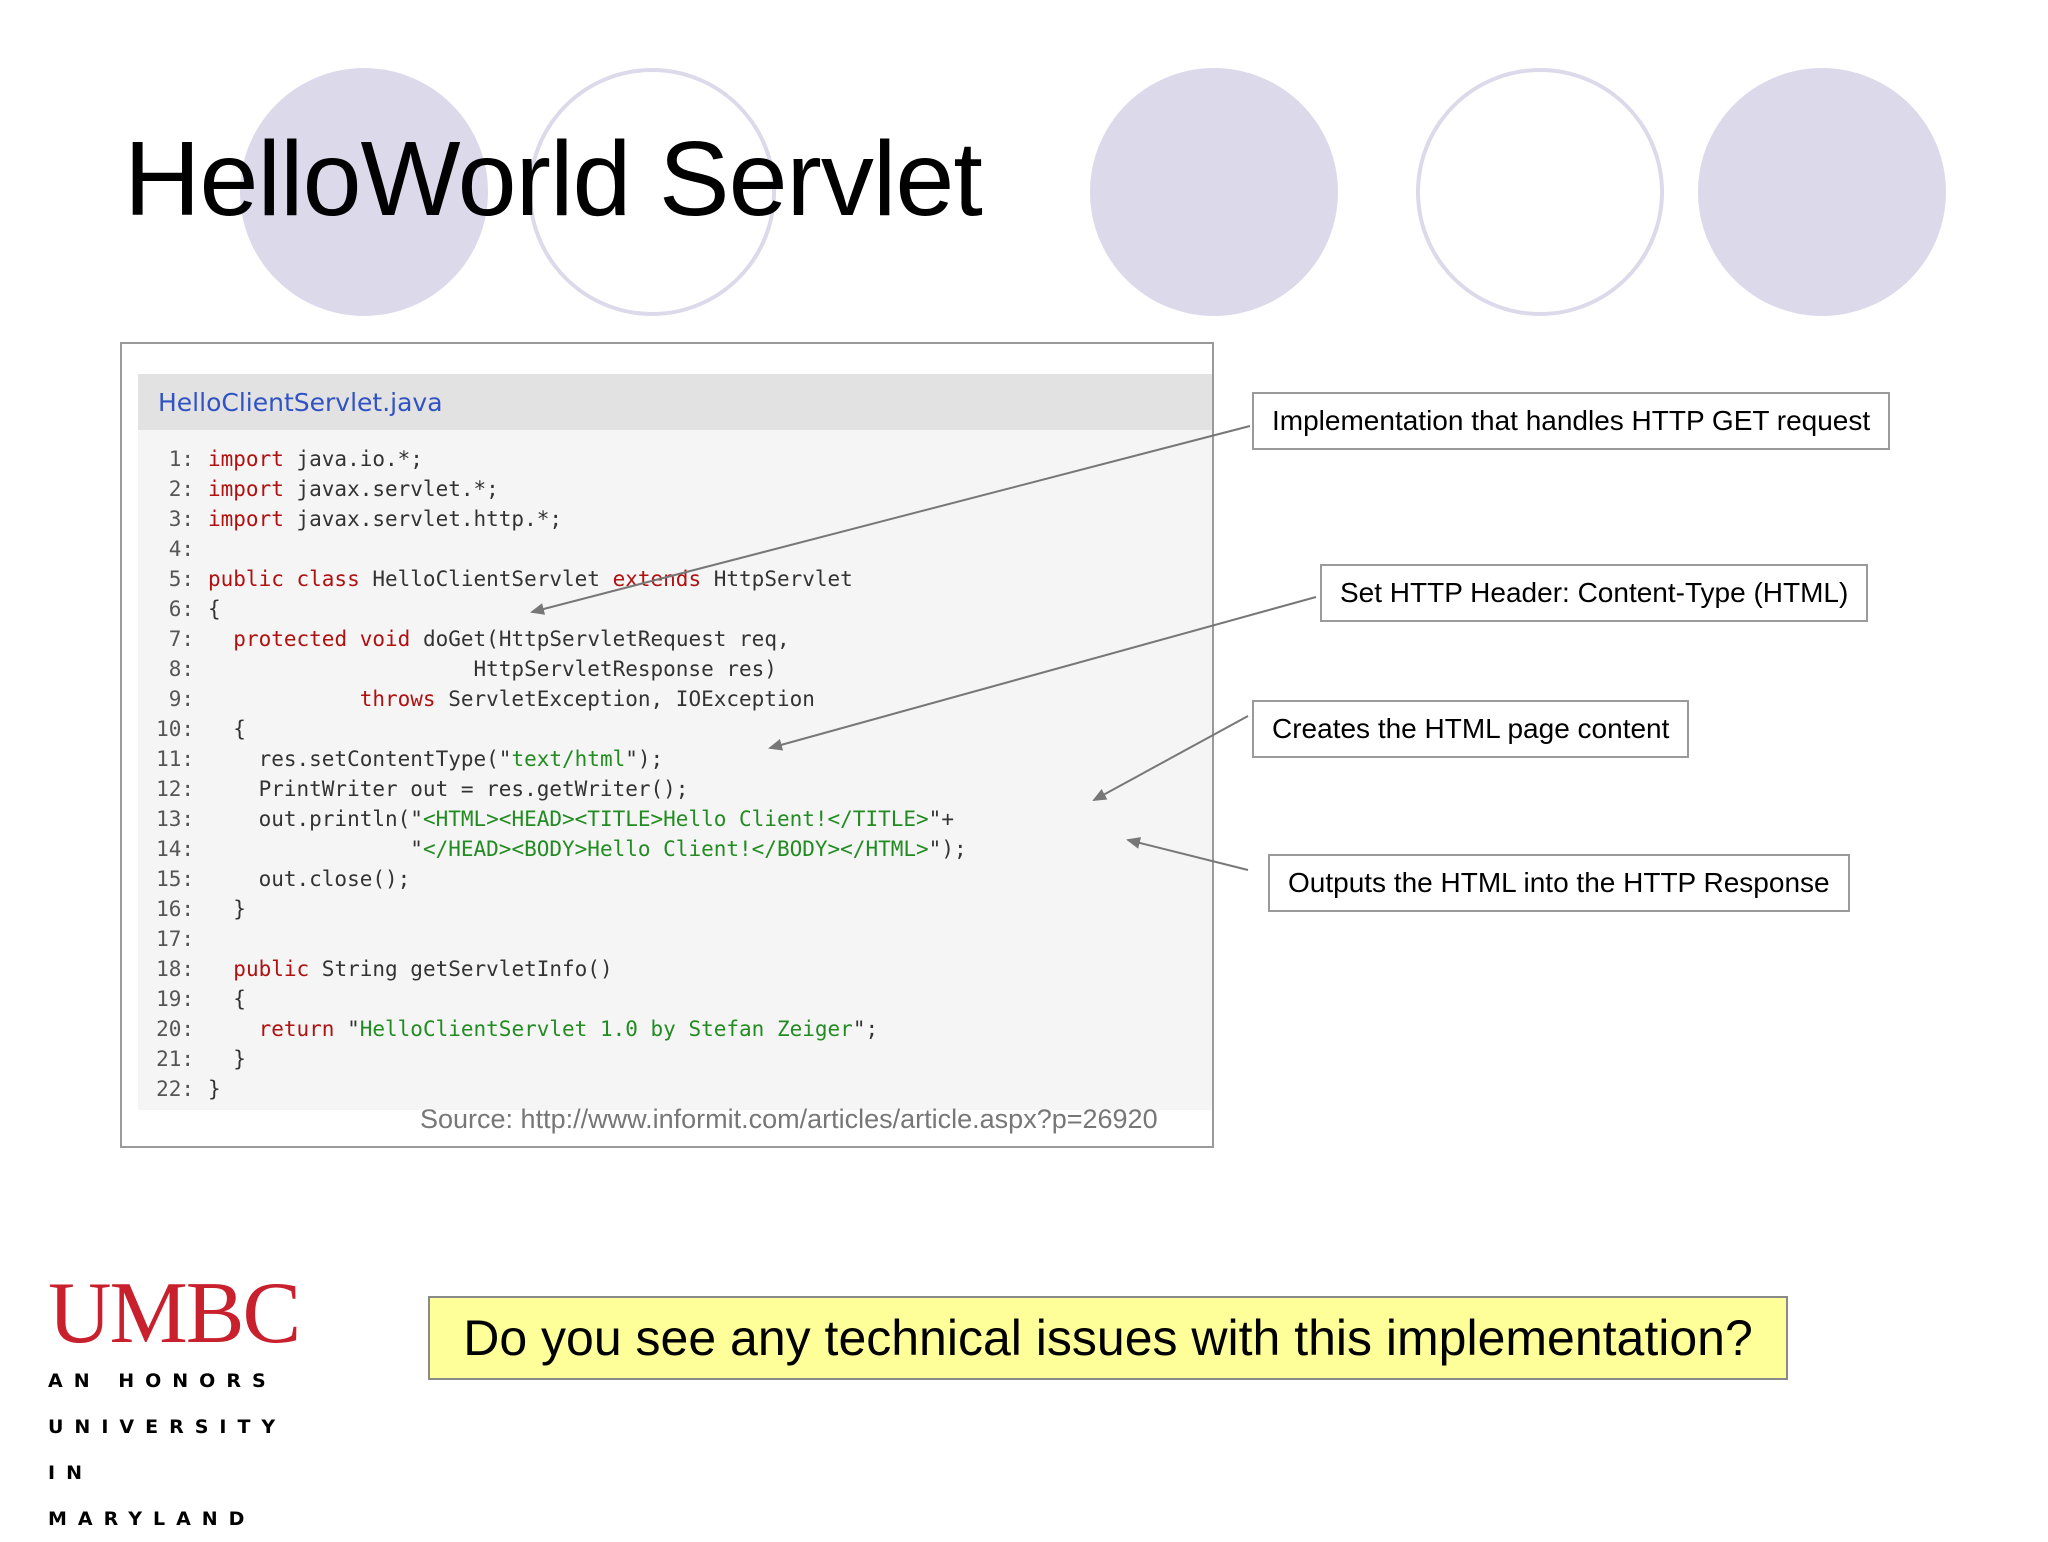 This screenshot has height=1542, width=2048. Describe the element at coordinates (296, 1029) in the screenshot. I see `code-token: return` at that location.